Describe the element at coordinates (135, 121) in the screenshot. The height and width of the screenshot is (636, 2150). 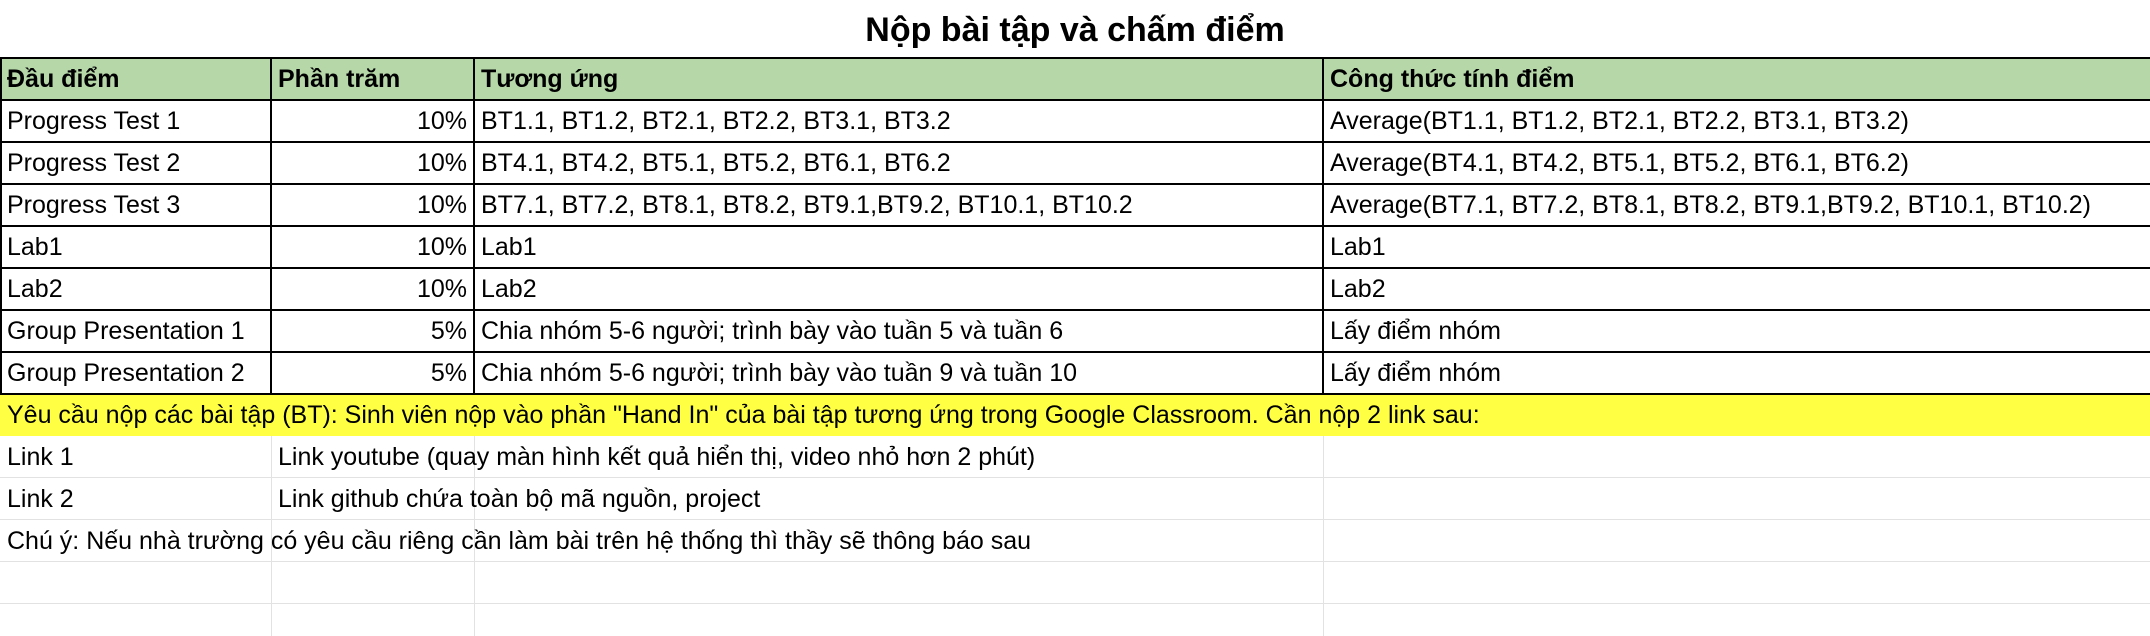
I see `cell-category: Progress Test 1` at that location.